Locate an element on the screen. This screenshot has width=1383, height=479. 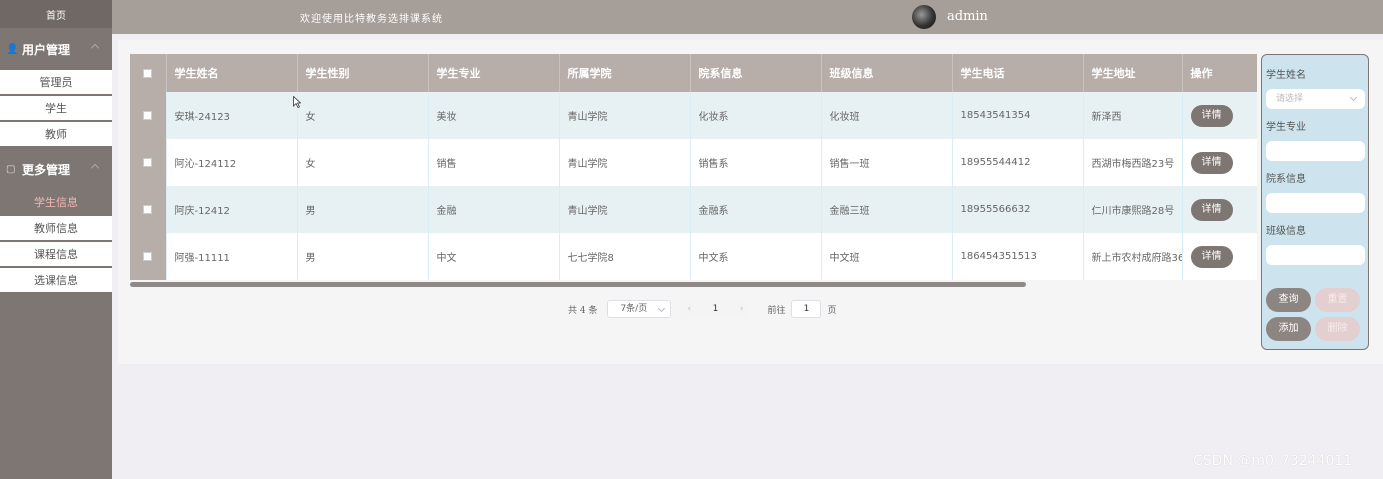
student-name-select: 请选择 is located at coordinates (1315, 99).